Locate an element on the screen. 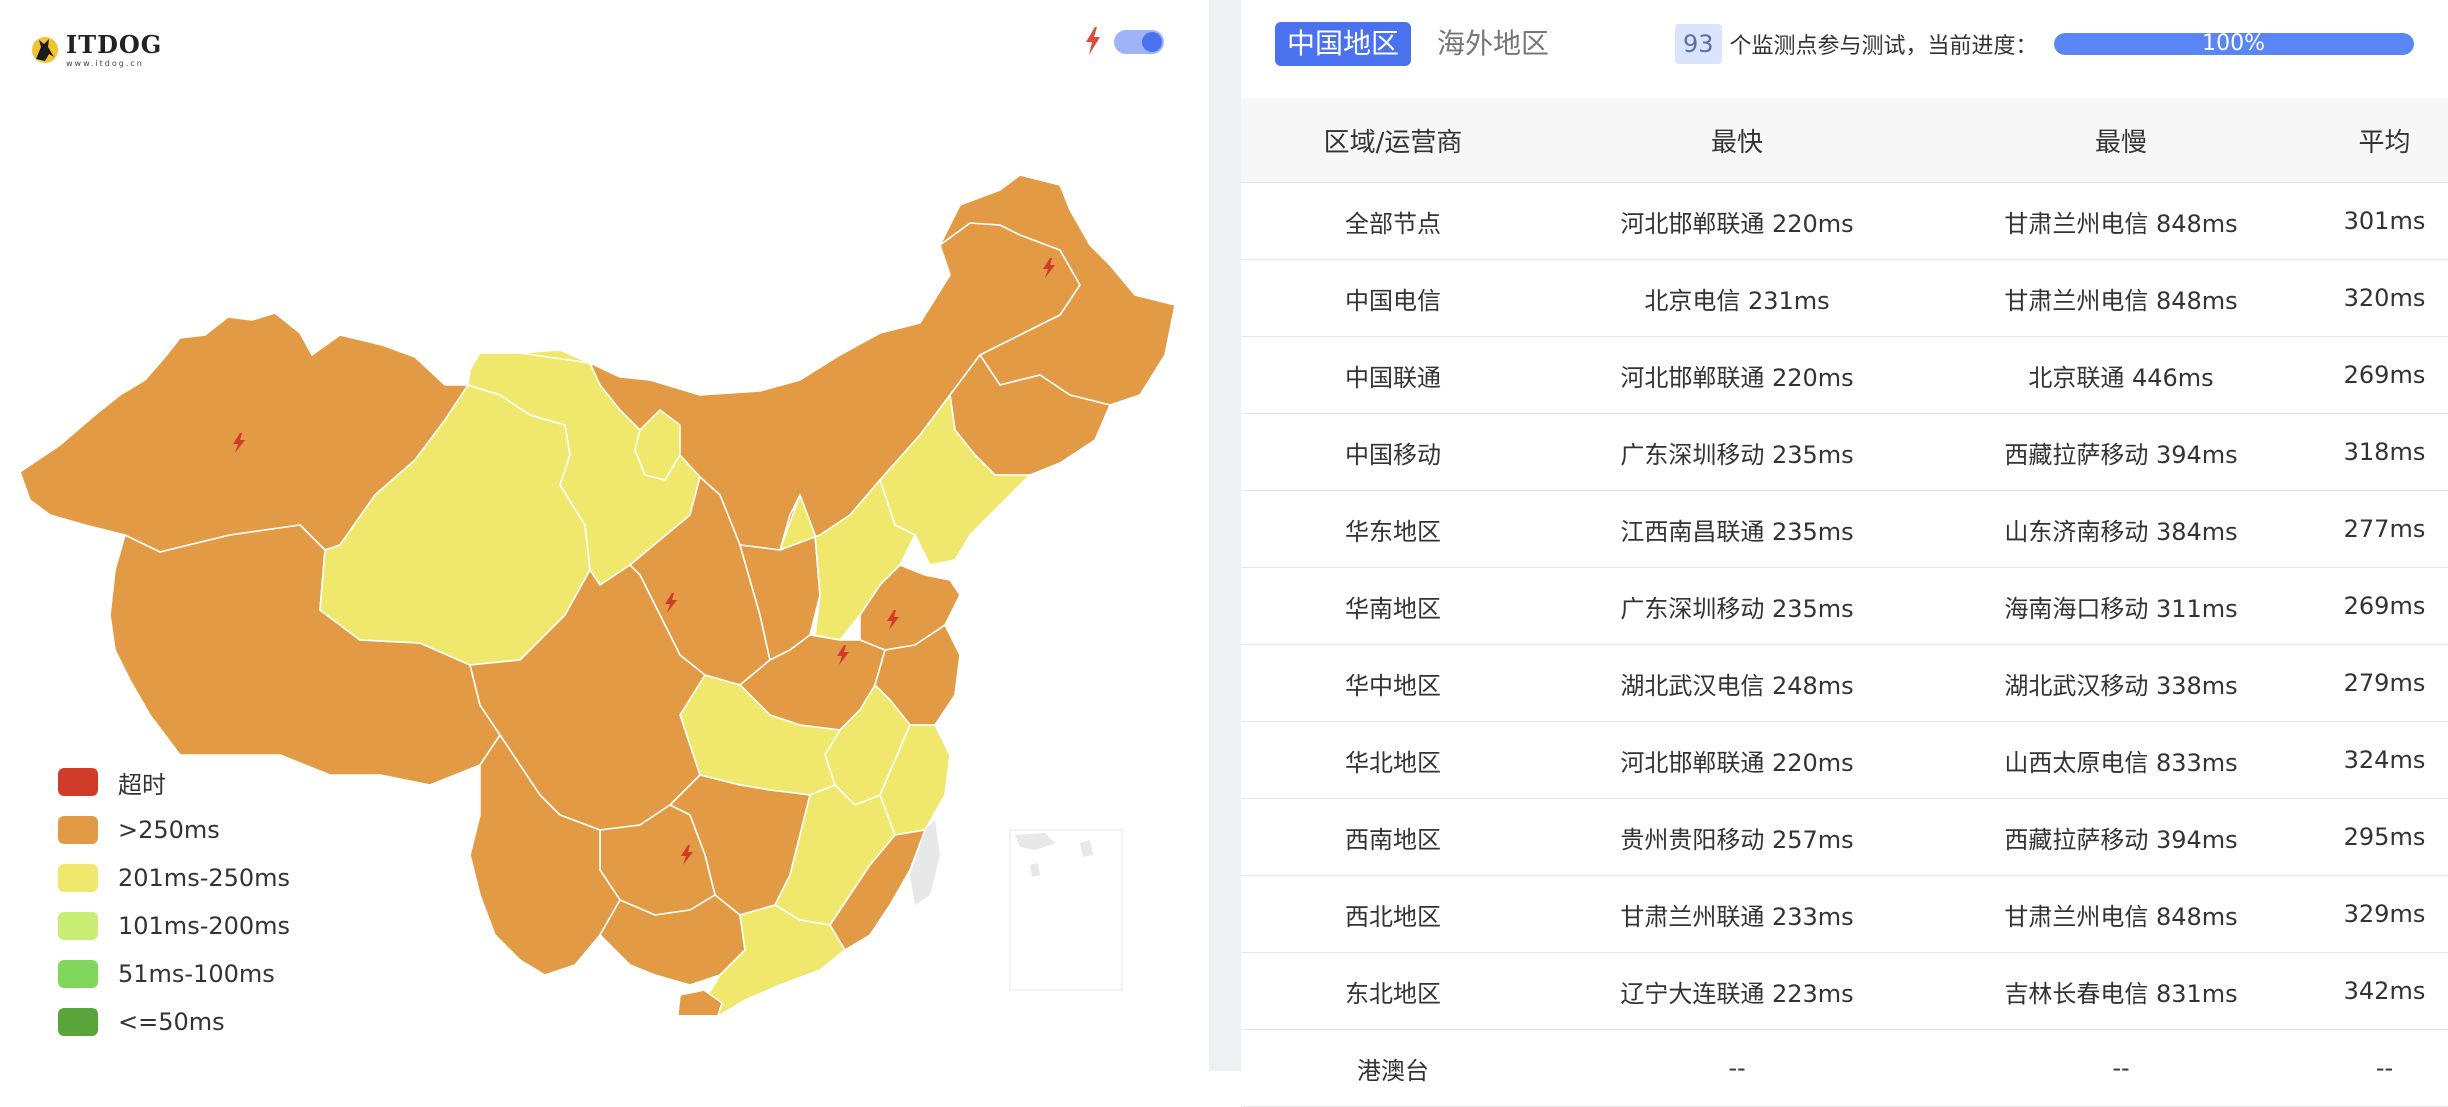 The width and height of the screenshot is (2448, 1107). cell-average: 279ms is located at coordinates (2380, 683).